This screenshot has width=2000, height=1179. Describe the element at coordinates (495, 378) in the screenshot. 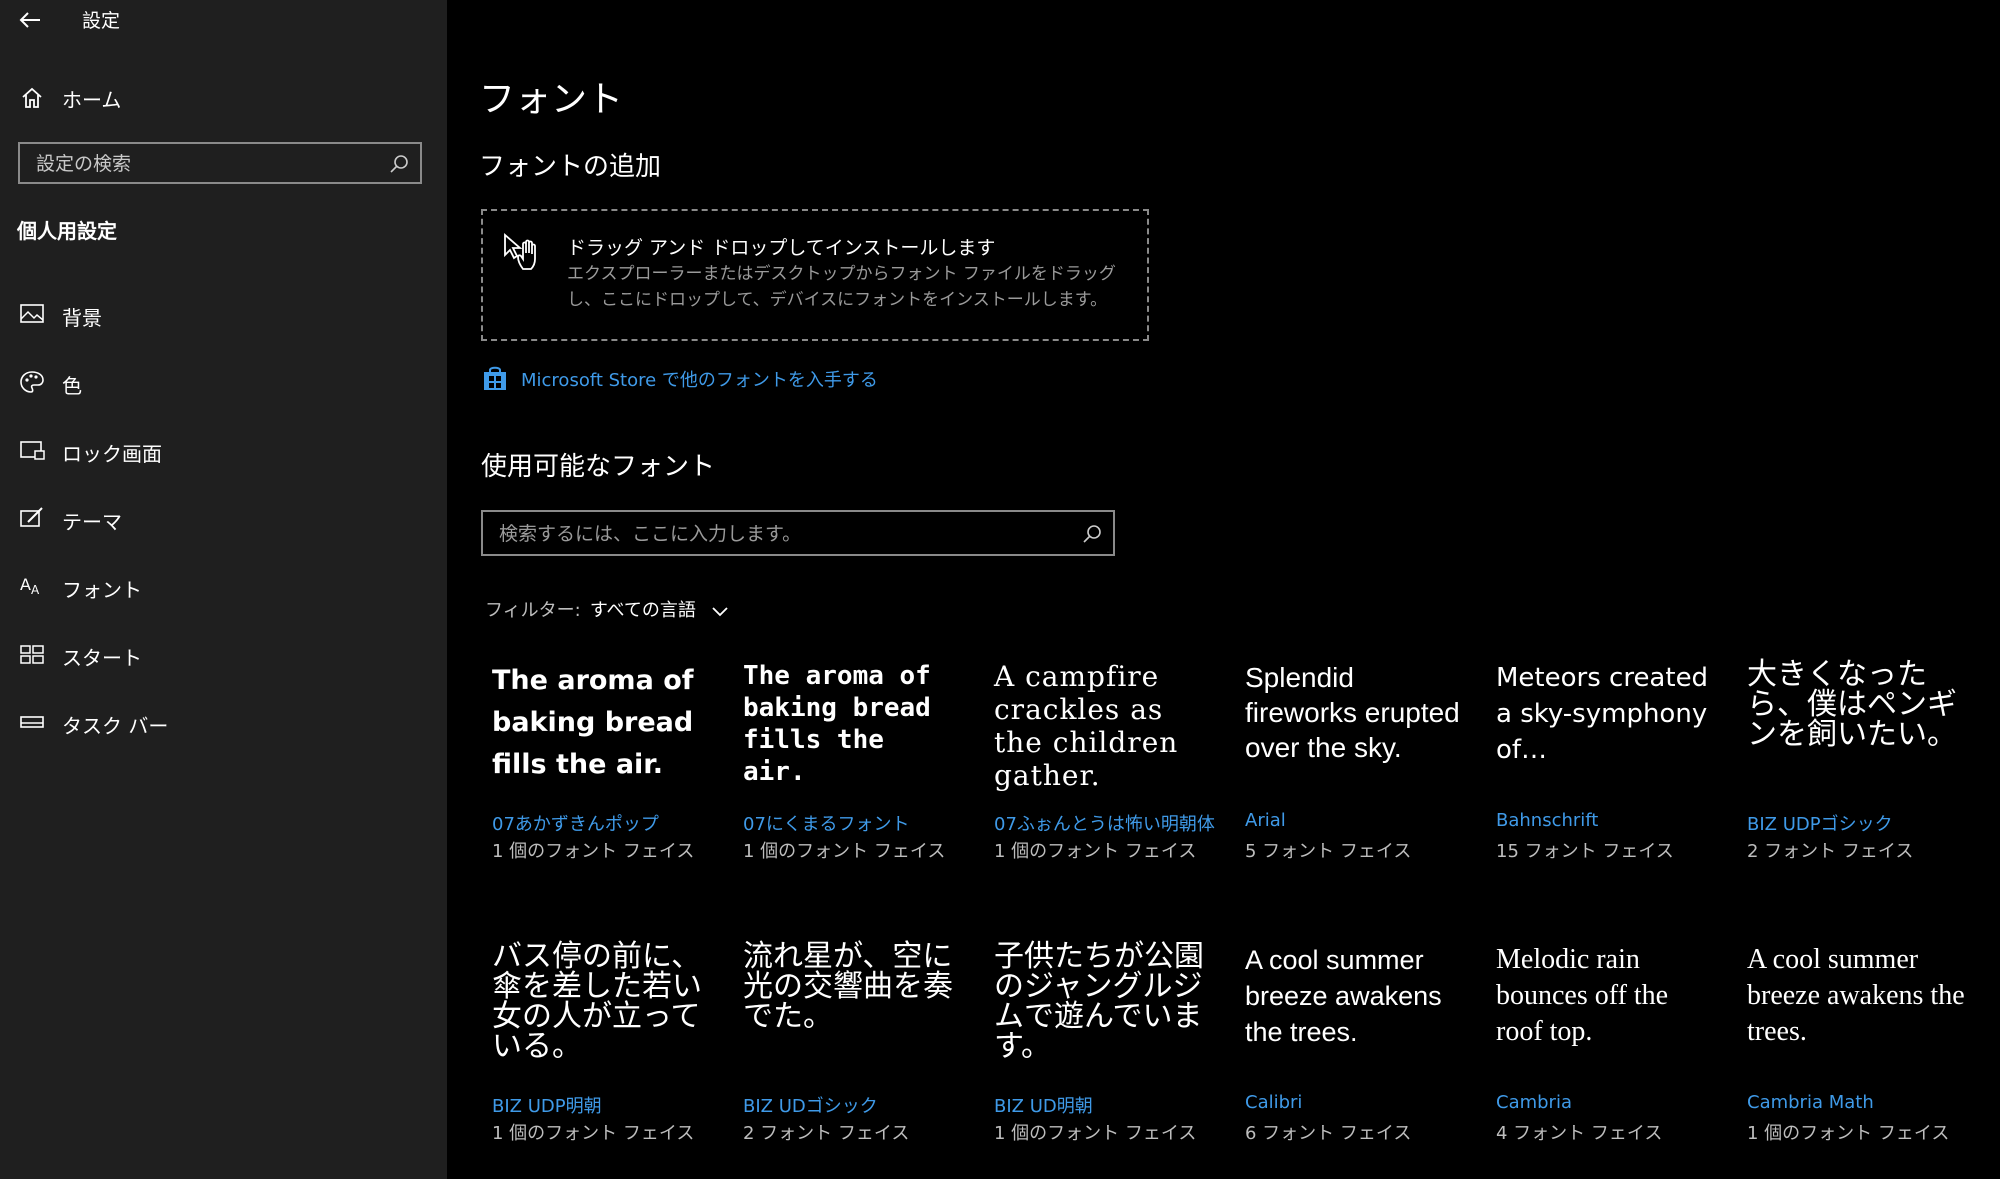

I see `store-bag-icon` at that location.